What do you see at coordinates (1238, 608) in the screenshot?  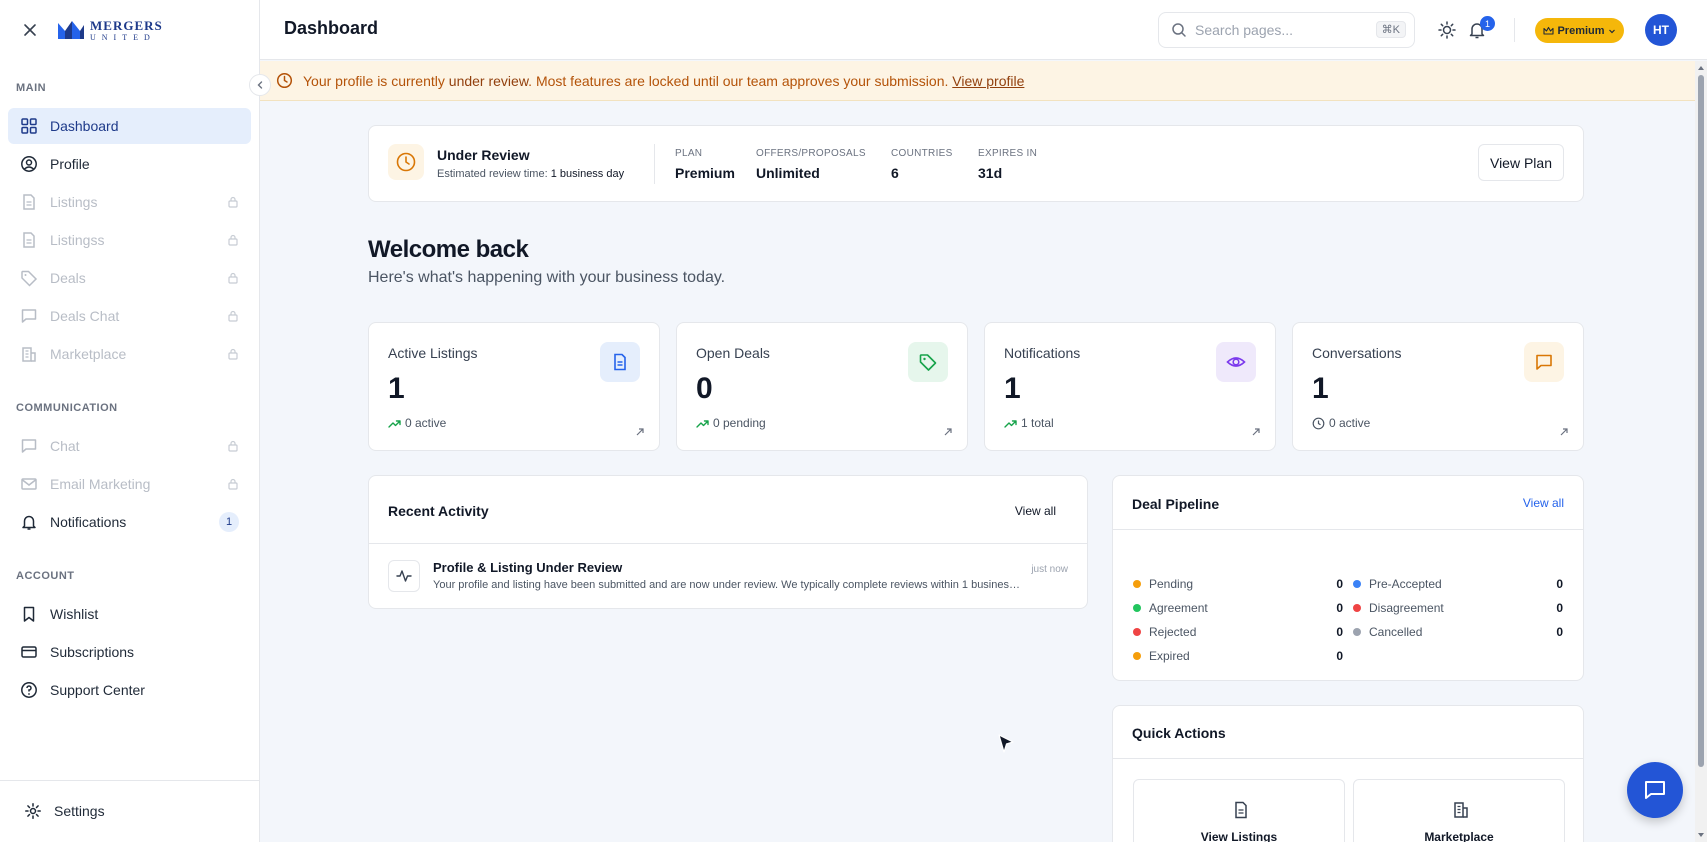 I see `pipeline-row-agreement: Agreement 0` at bounding box center [1238, 608].